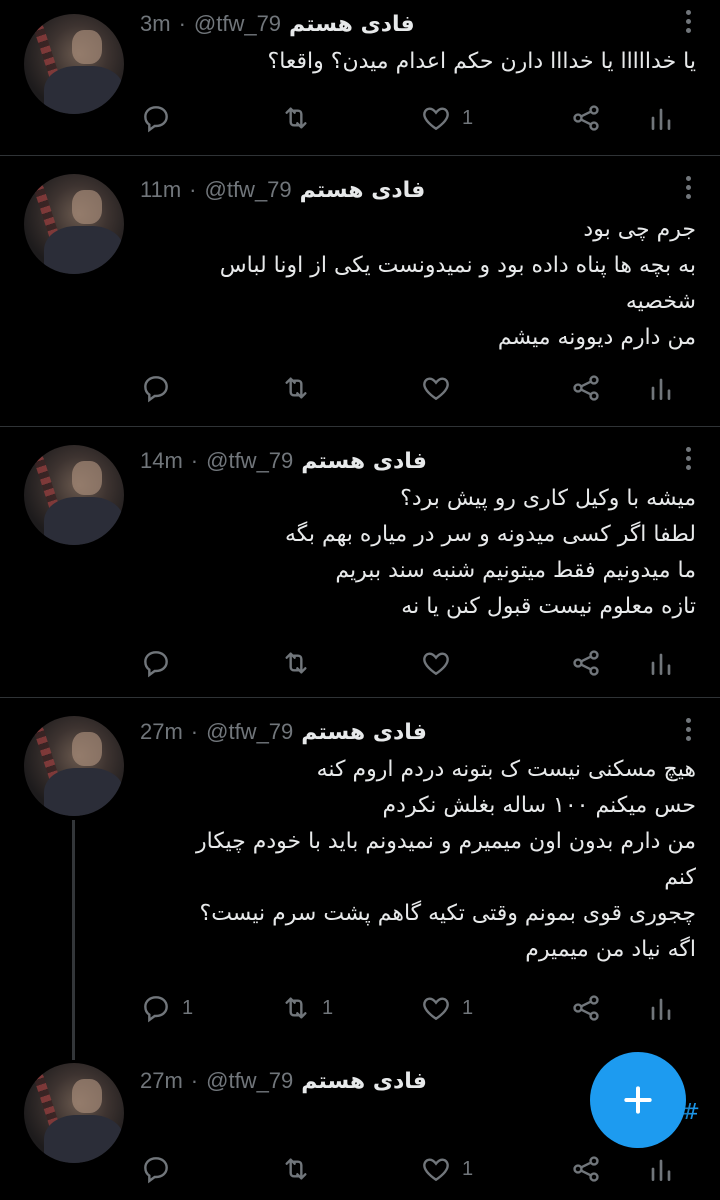  What do you see at coordinates (596, 337) in the screenshot?
I see `tweet-line: من دارم دیوونه میشم` at bounding box center [596, 337].